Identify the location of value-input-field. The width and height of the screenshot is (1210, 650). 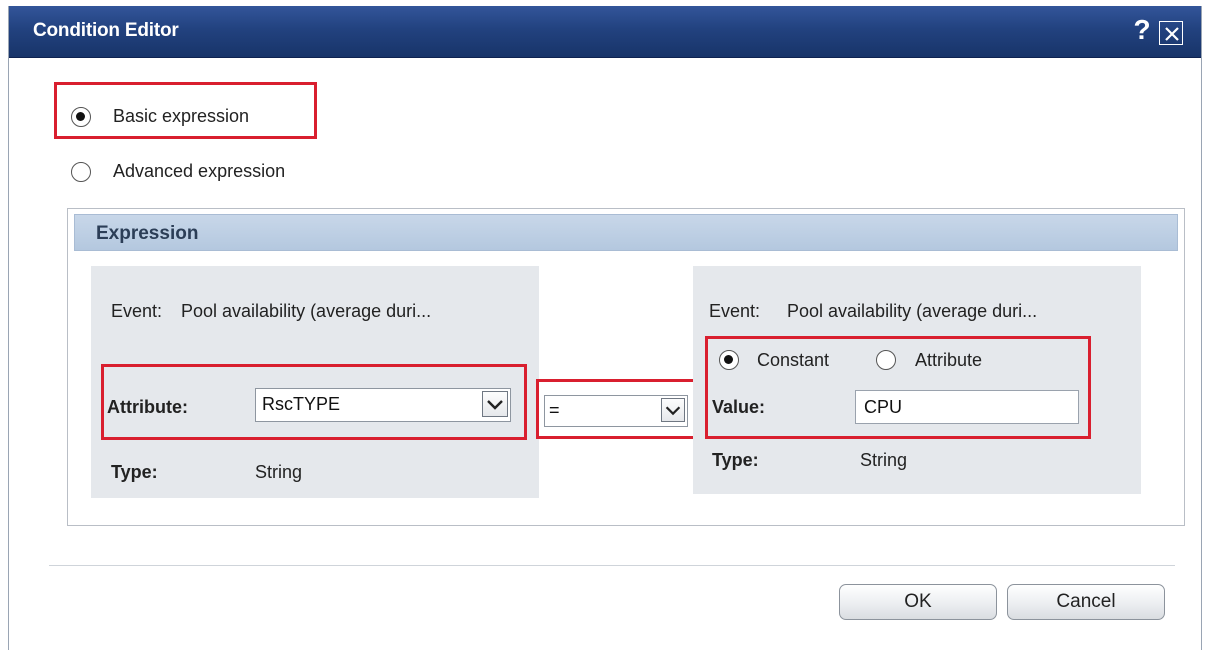
(967, 407).